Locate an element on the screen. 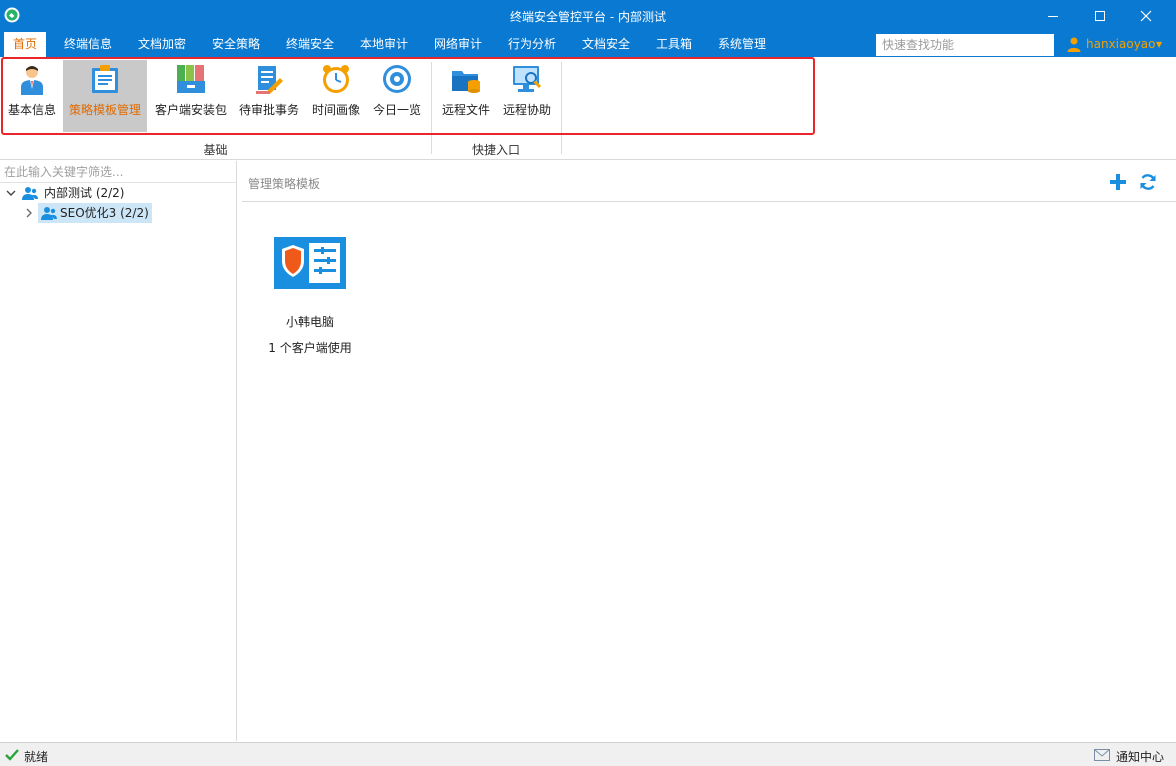 The height and width of the screenshot is (766, 1176). tab-home: 首页 is located at coordinates (25, 44).